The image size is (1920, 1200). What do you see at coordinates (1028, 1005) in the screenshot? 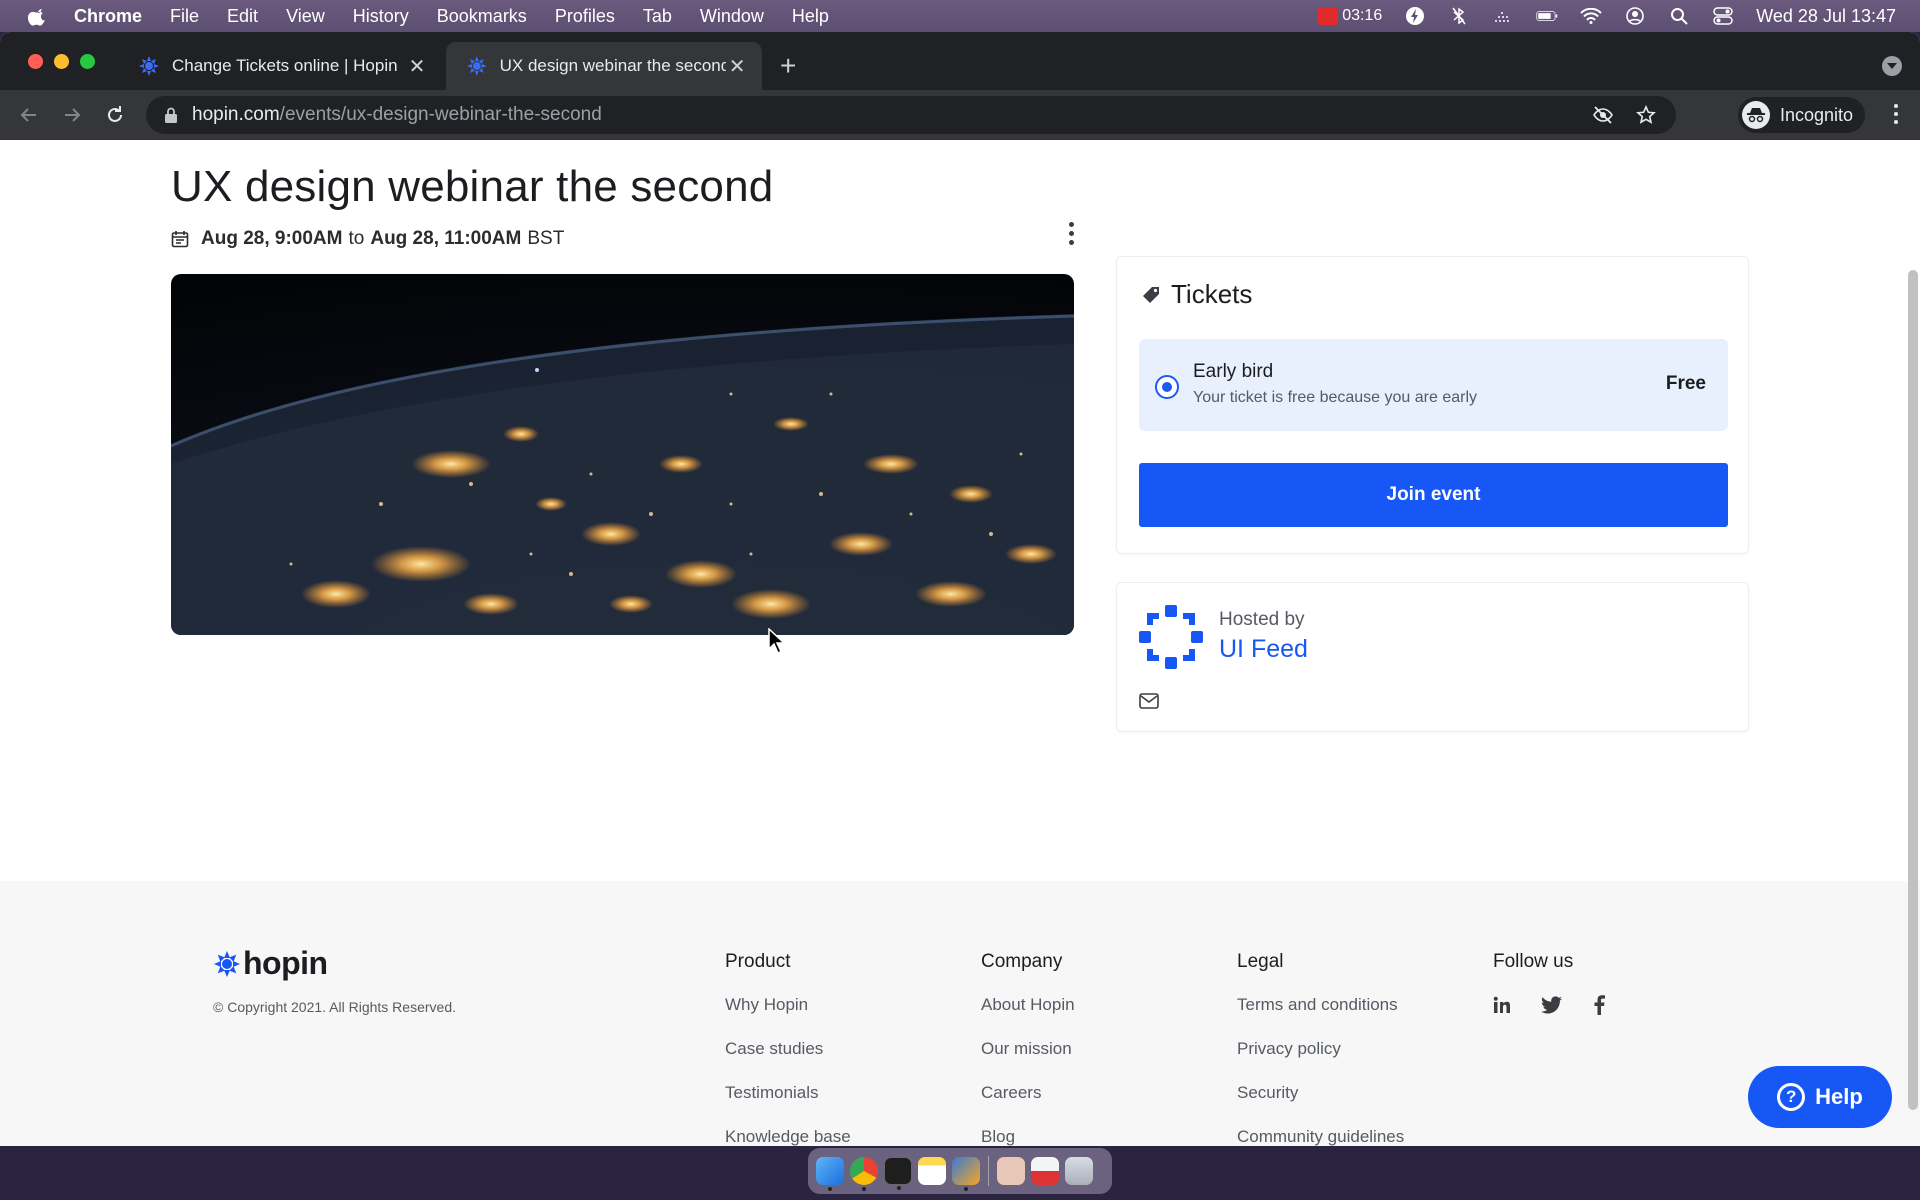
I see `footer-link-about-hopin: About Hopin` at bounding box center [1028, 1005].